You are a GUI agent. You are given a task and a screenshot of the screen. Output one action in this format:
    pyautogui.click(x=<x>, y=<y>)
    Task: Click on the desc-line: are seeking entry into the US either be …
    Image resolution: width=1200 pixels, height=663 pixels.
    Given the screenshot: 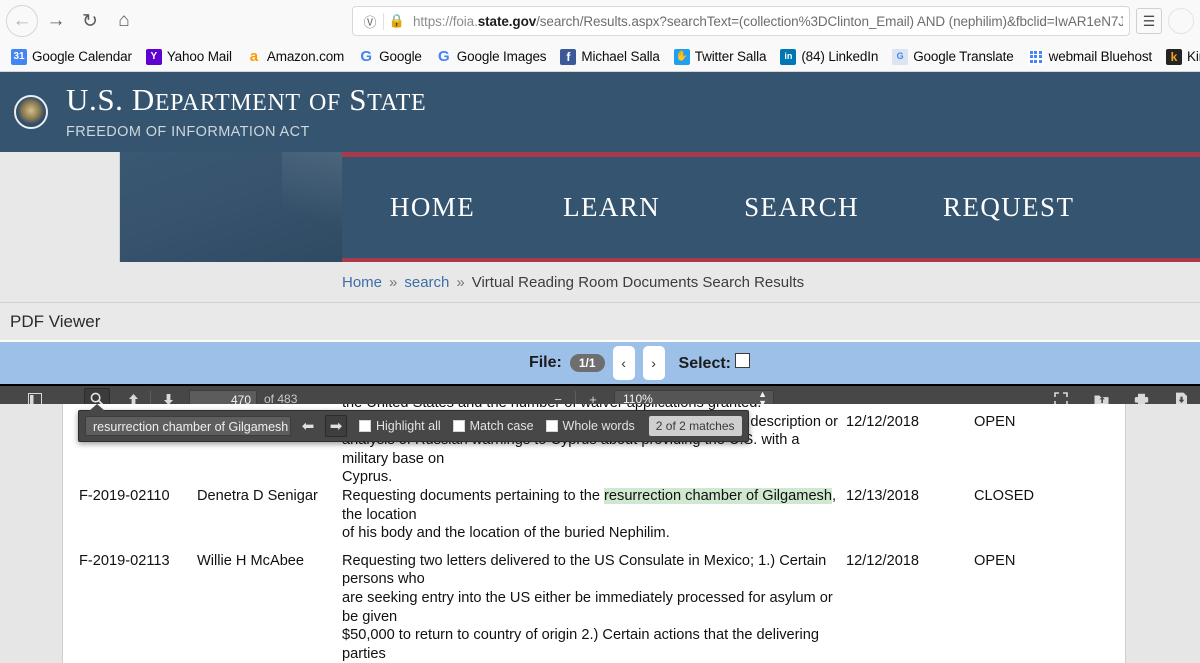 What is the action you would take?
    pyautogui.click(x=587, y=607)
    